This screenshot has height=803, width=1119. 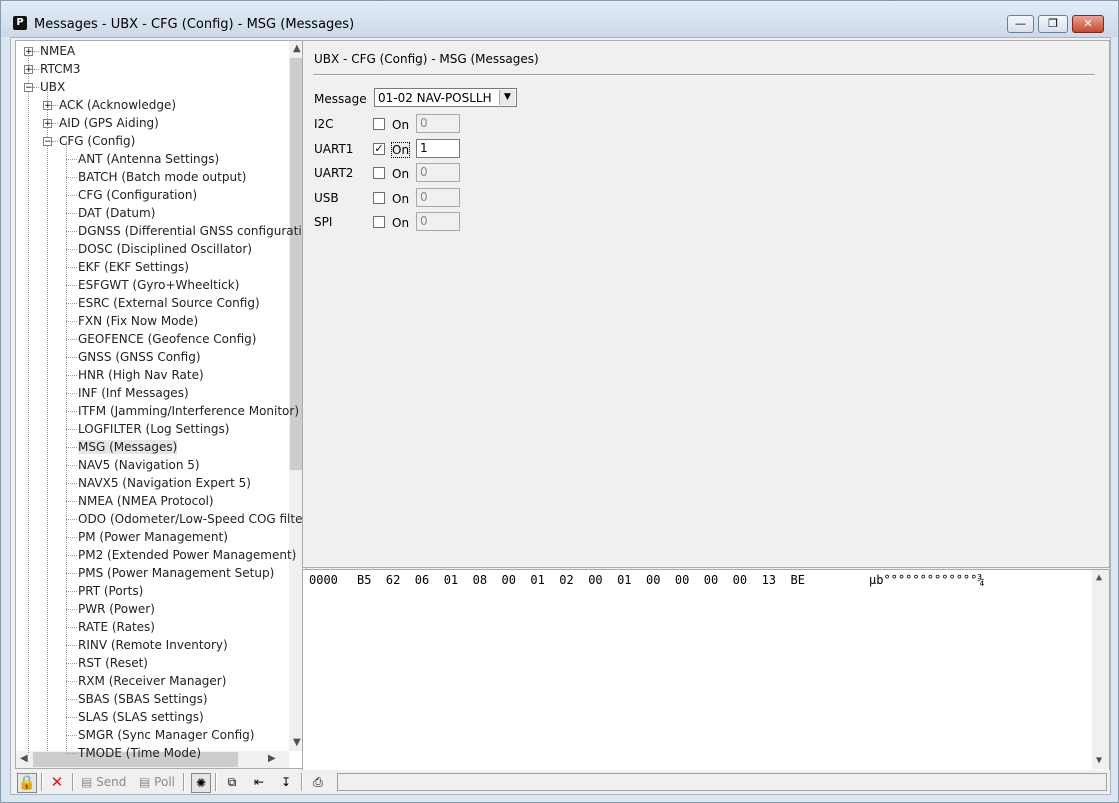 What do you see at coordinates (166, 735) in the screenshot?
I see `tree-item: SMGR (Sync Manager Config)` at bounding box center [166, 735].